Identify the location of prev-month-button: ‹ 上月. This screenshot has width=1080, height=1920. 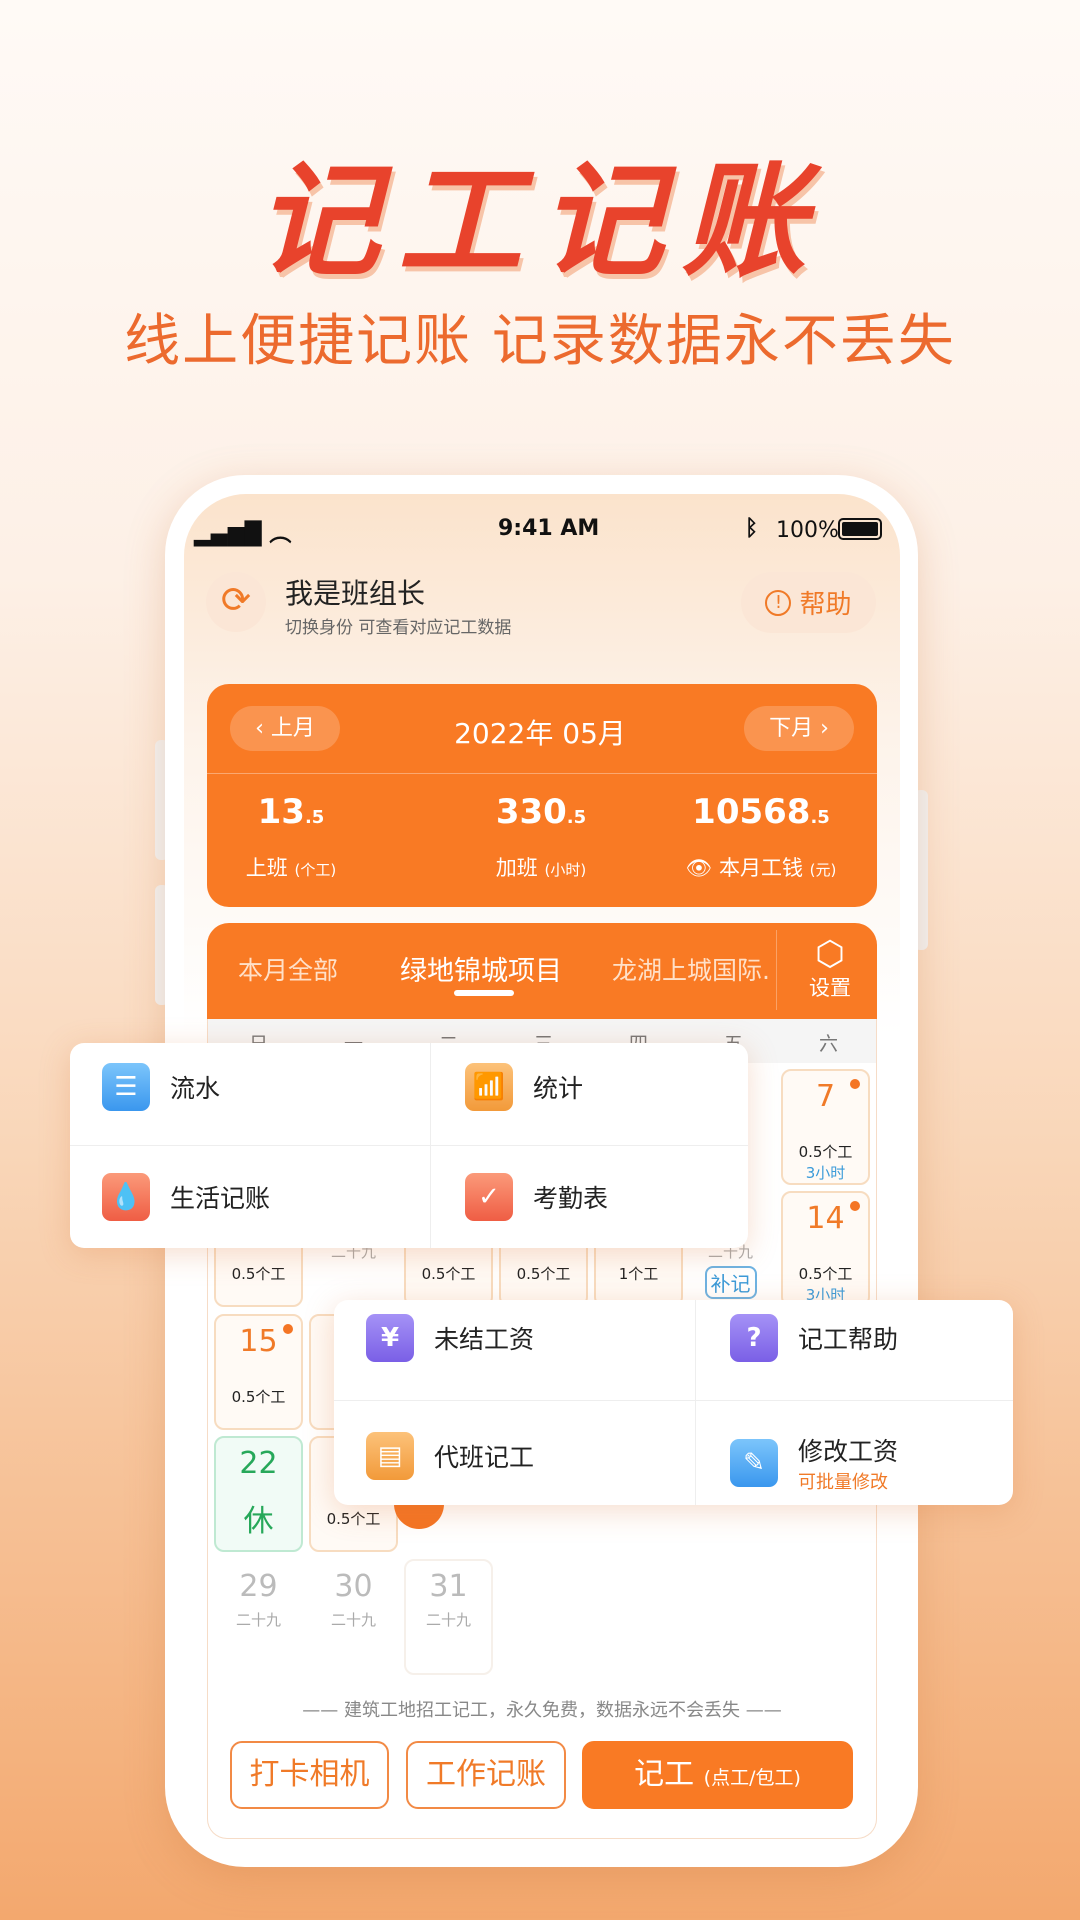
(285, 728).